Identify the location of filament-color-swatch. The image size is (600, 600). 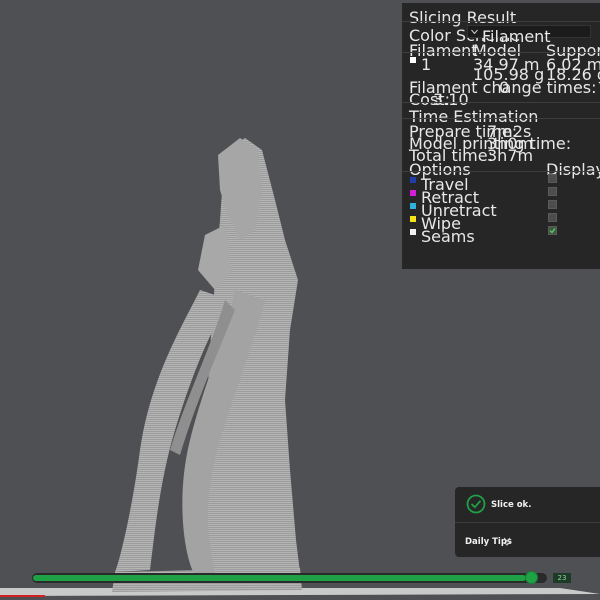
(413, 60).